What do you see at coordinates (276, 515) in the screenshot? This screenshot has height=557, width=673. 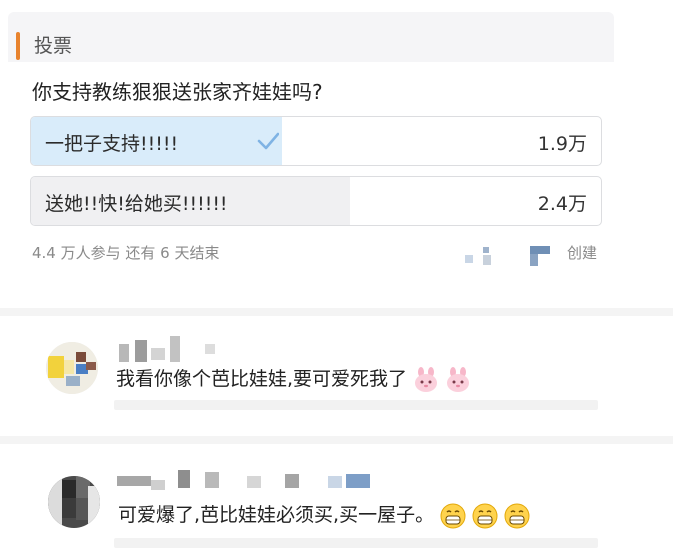 I see `comment-body: 可爱爆了,芭比娃娃必须买,买一屋子。` at bounding box center [276, 515].